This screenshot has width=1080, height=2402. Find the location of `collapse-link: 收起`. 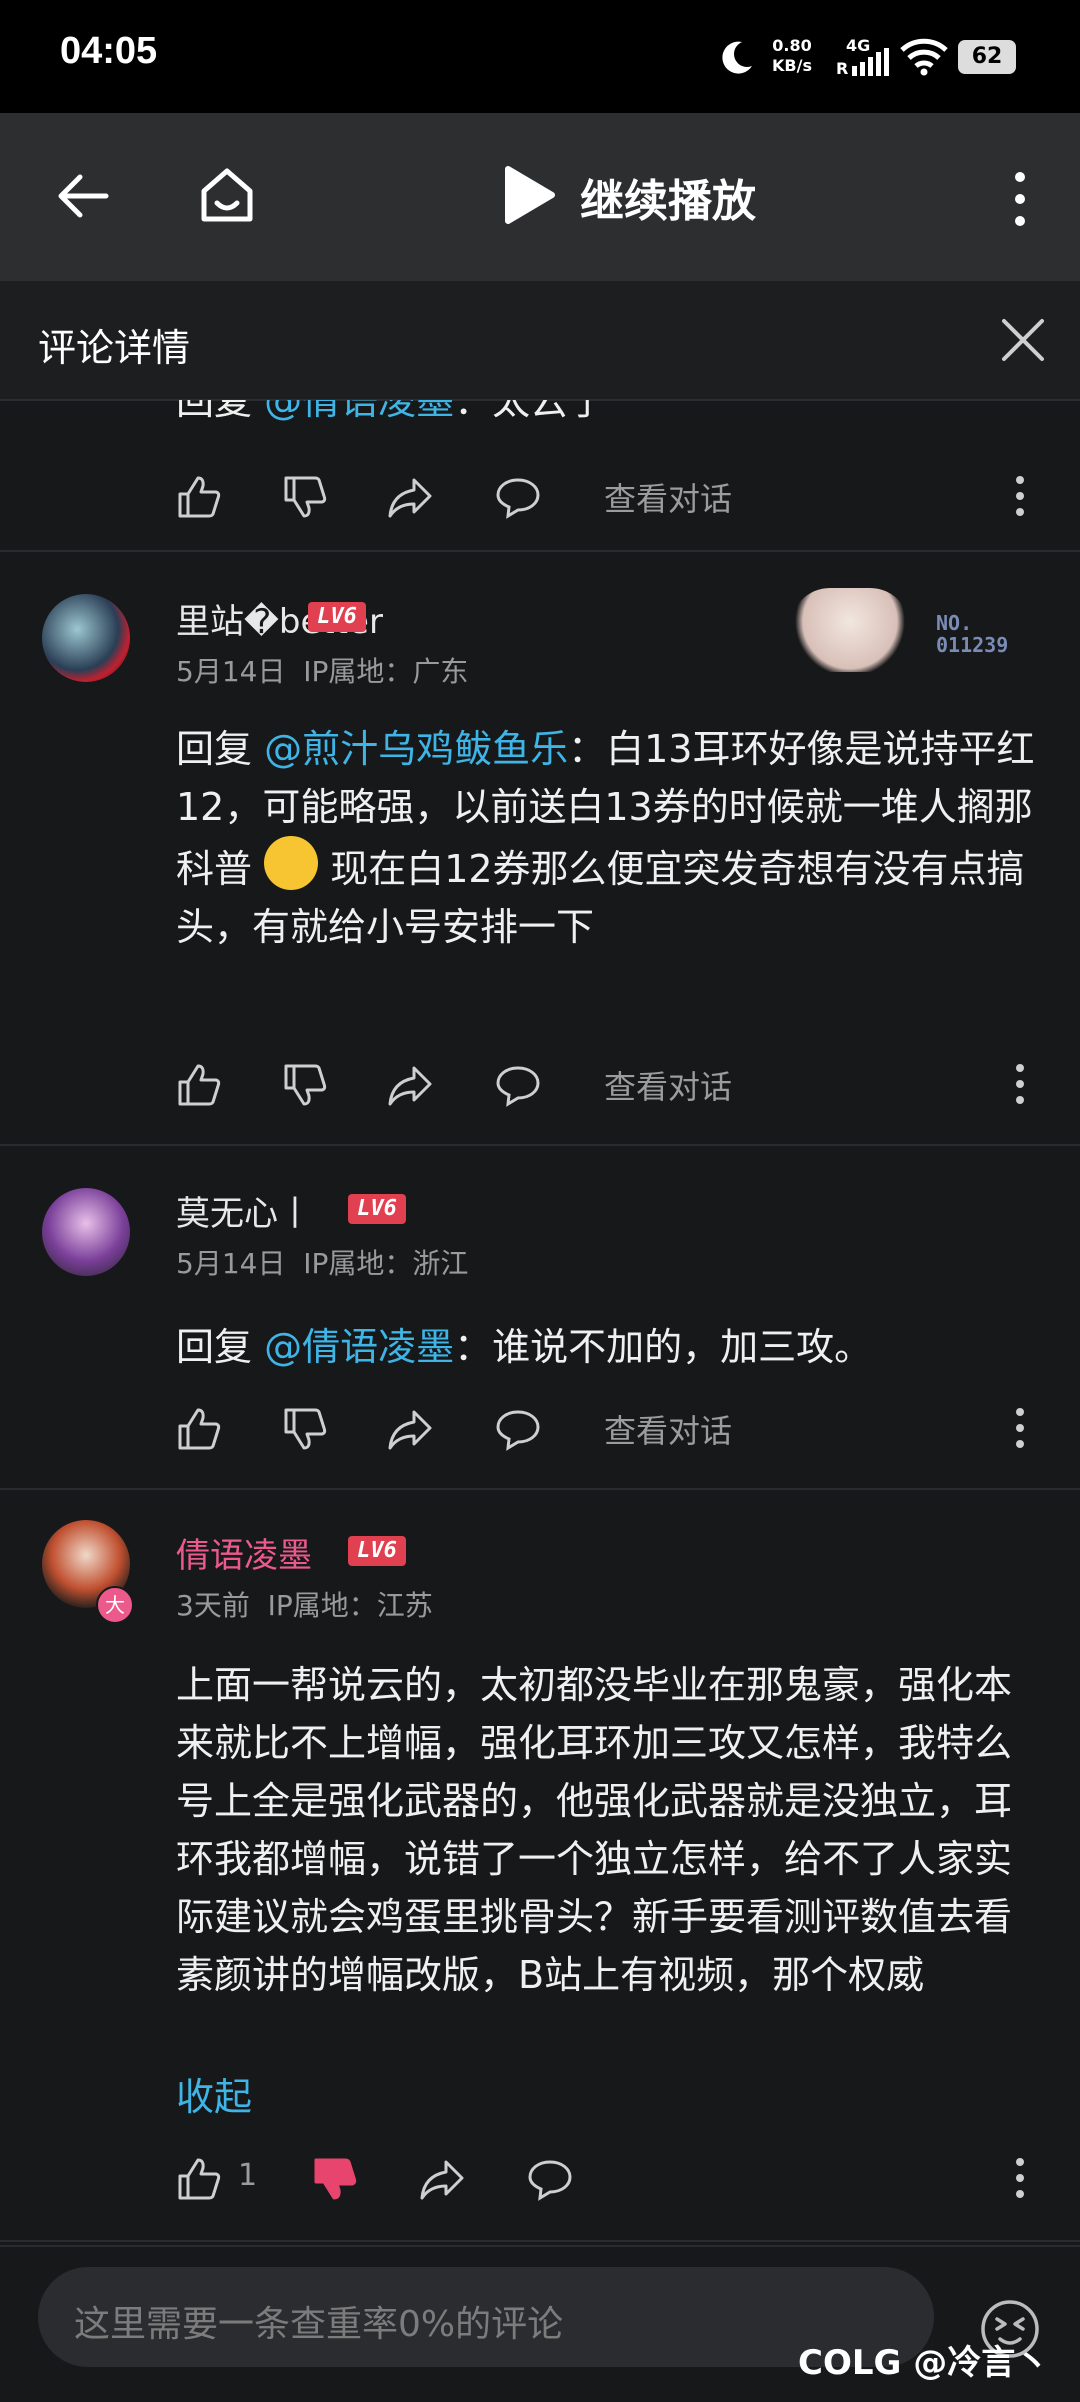

collapse-link: 收起 is located at coordinates (214, 2093).